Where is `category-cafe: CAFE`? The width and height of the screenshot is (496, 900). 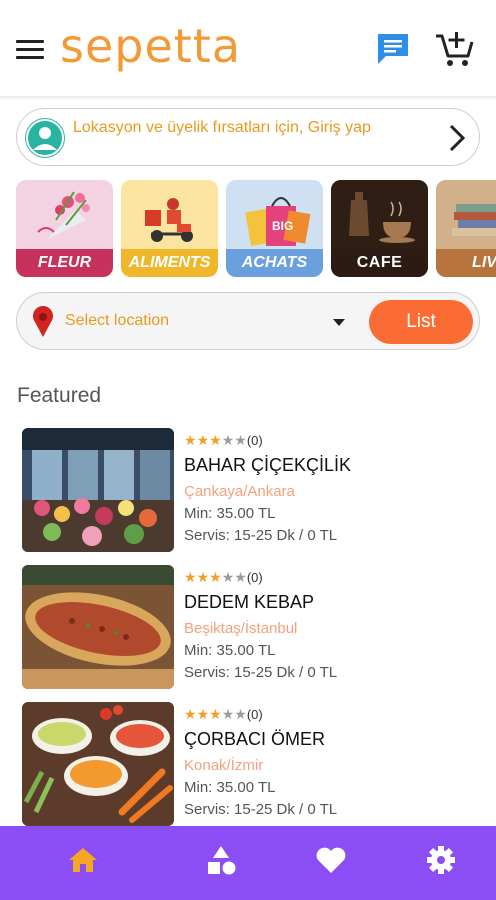
category-cafe: CAFE is located at coordinates (379, 228).